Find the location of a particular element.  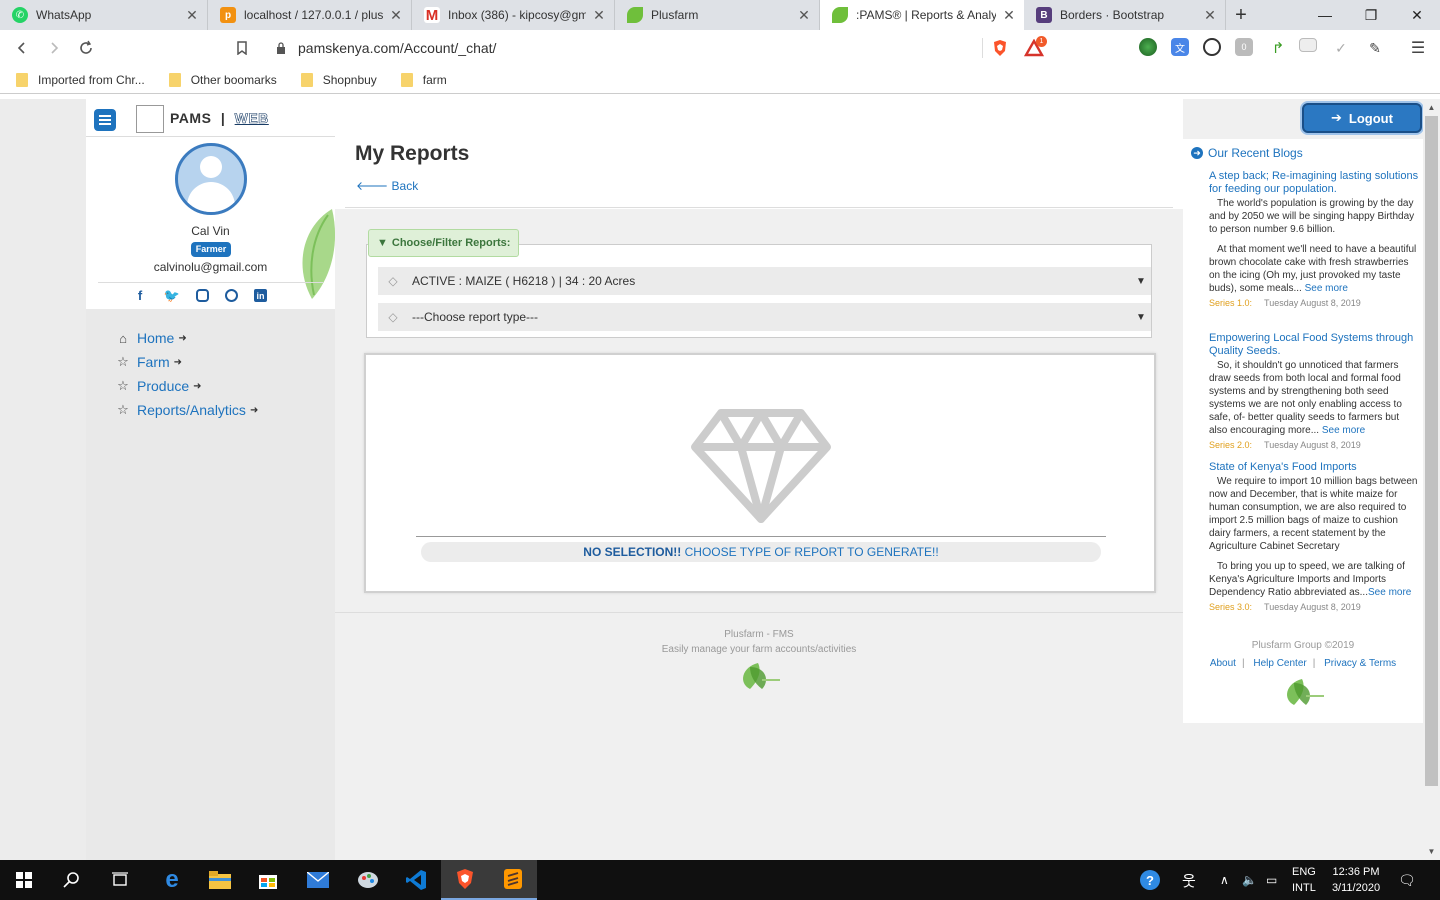

scroll-up-icon: ▲ is located at coordinates (1431, 107).